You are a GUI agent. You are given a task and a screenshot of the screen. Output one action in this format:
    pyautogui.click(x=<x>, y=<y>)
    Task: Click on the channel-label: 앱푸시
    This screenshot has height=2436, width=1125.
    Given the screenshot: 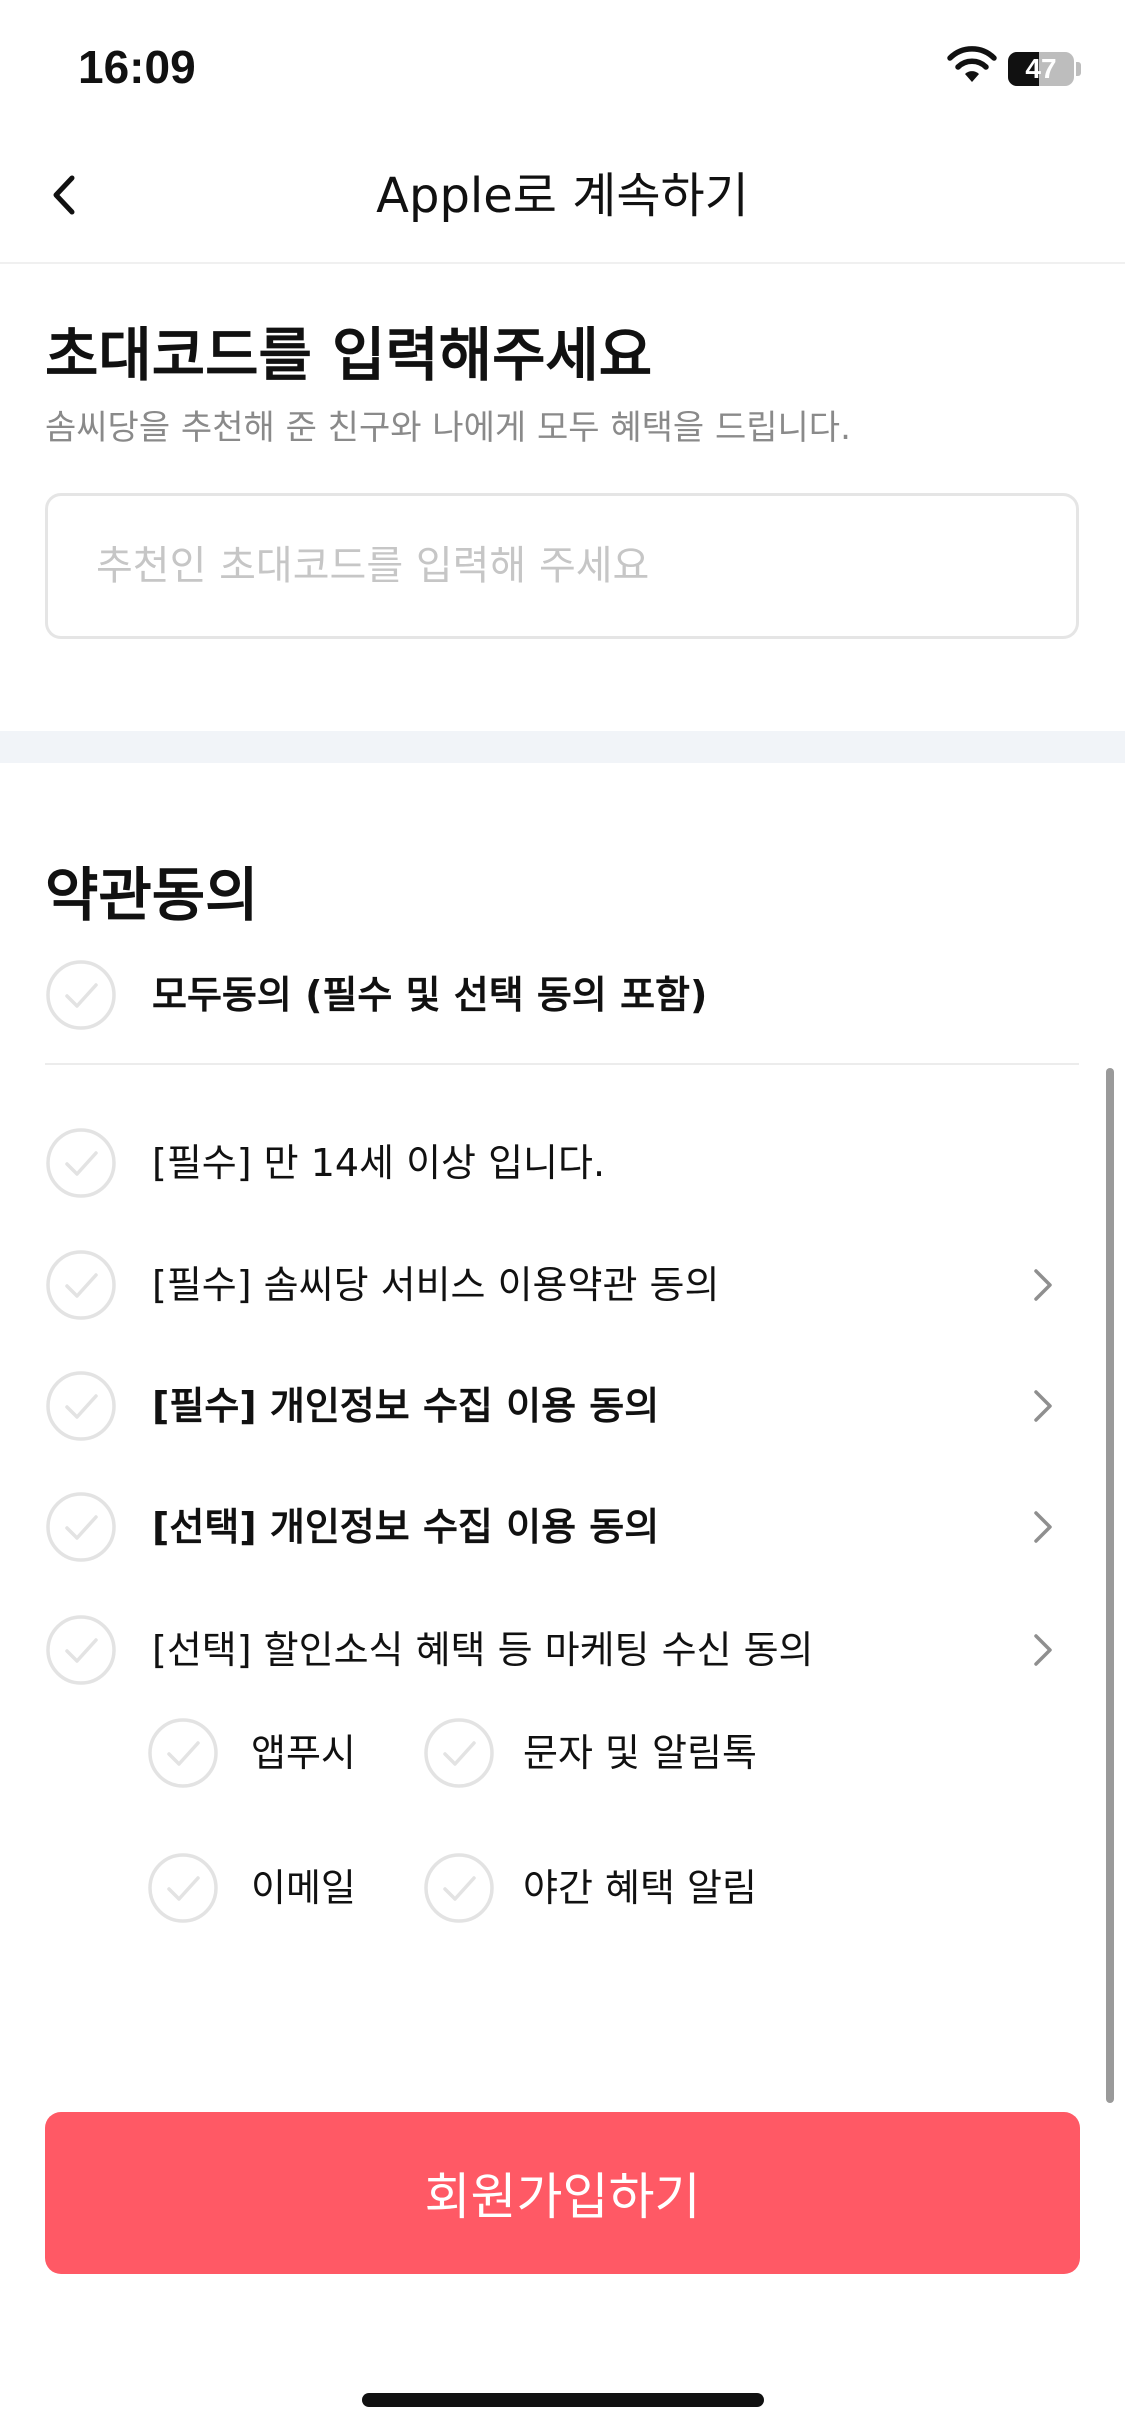 What is the action you would take?
    pyautogui.click(x=303, y=1753)
    